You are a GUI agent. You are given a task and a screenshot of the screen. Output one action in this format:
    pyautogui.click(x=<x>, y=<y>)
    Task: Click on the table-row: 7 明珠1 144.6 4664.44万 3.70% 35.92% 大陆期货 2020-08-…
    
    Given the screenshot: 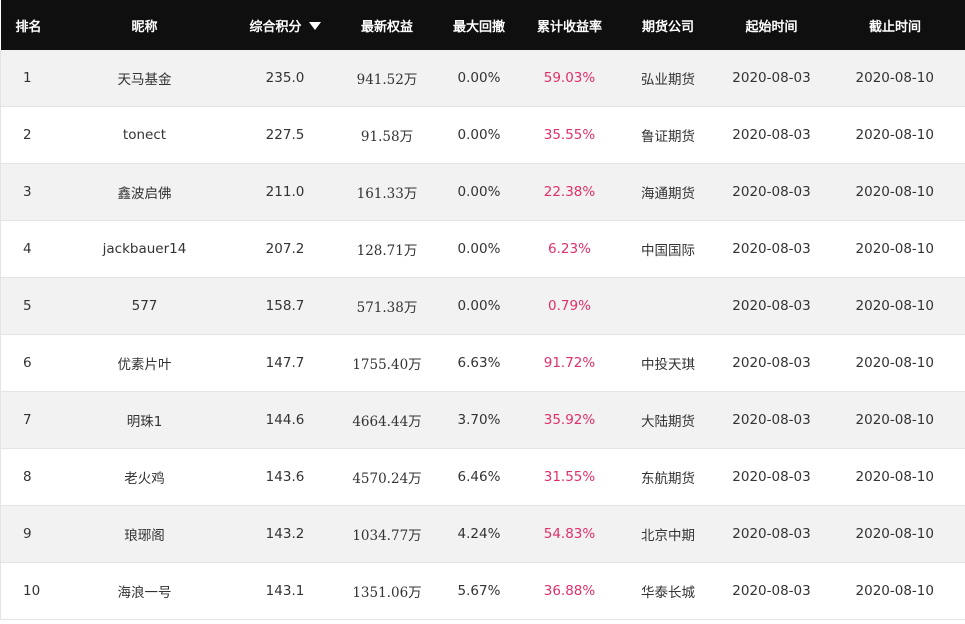 What is the action you would take?
    pyautogui.click(x=482, y=420)
    